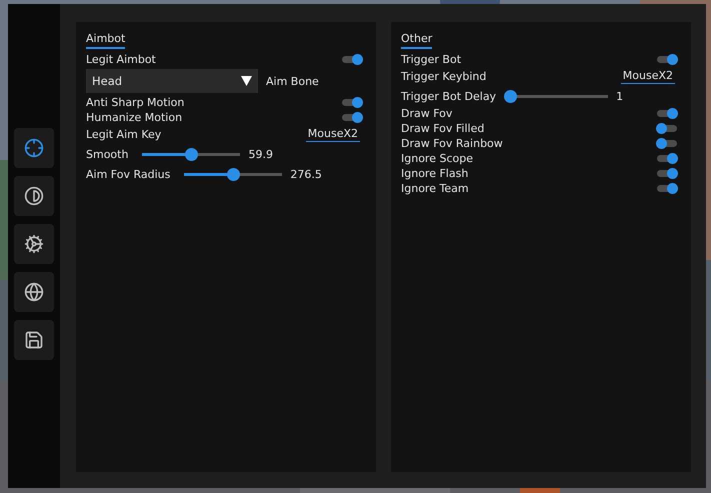 The height and width of the screenshot is (493, 711). I want to click on slider-value: 59.9, so click(260, 154).